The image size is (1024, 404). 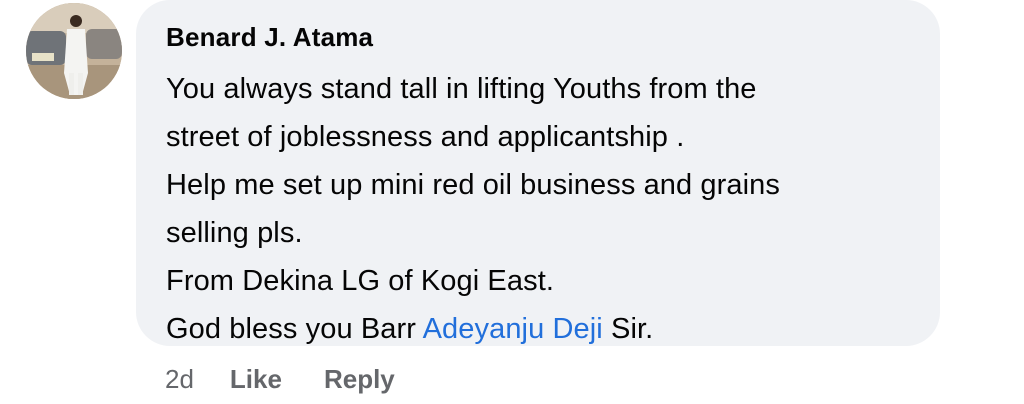 I want to click on comment-text-line-5: From Dekina LG of Kogi East., so click(x=360, y=281).